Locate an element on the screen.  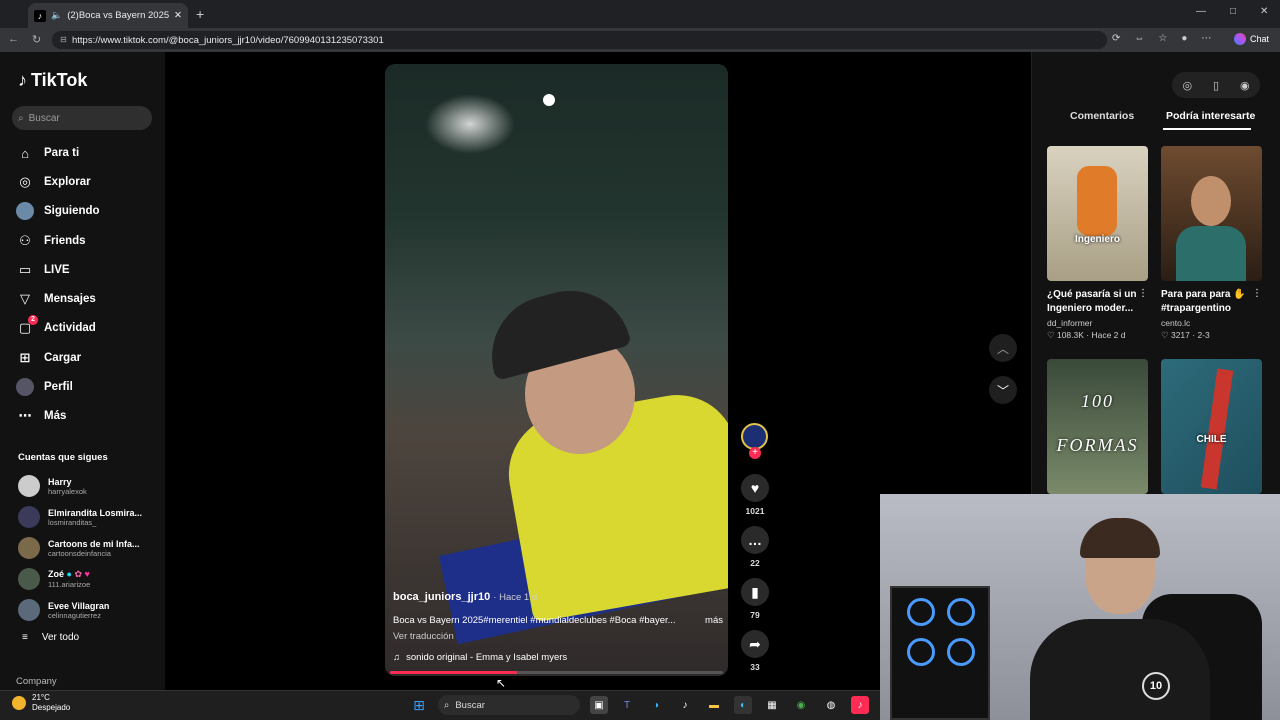
nav-para-ti: ⌂ Para ti is located at coordinates (86, 153).